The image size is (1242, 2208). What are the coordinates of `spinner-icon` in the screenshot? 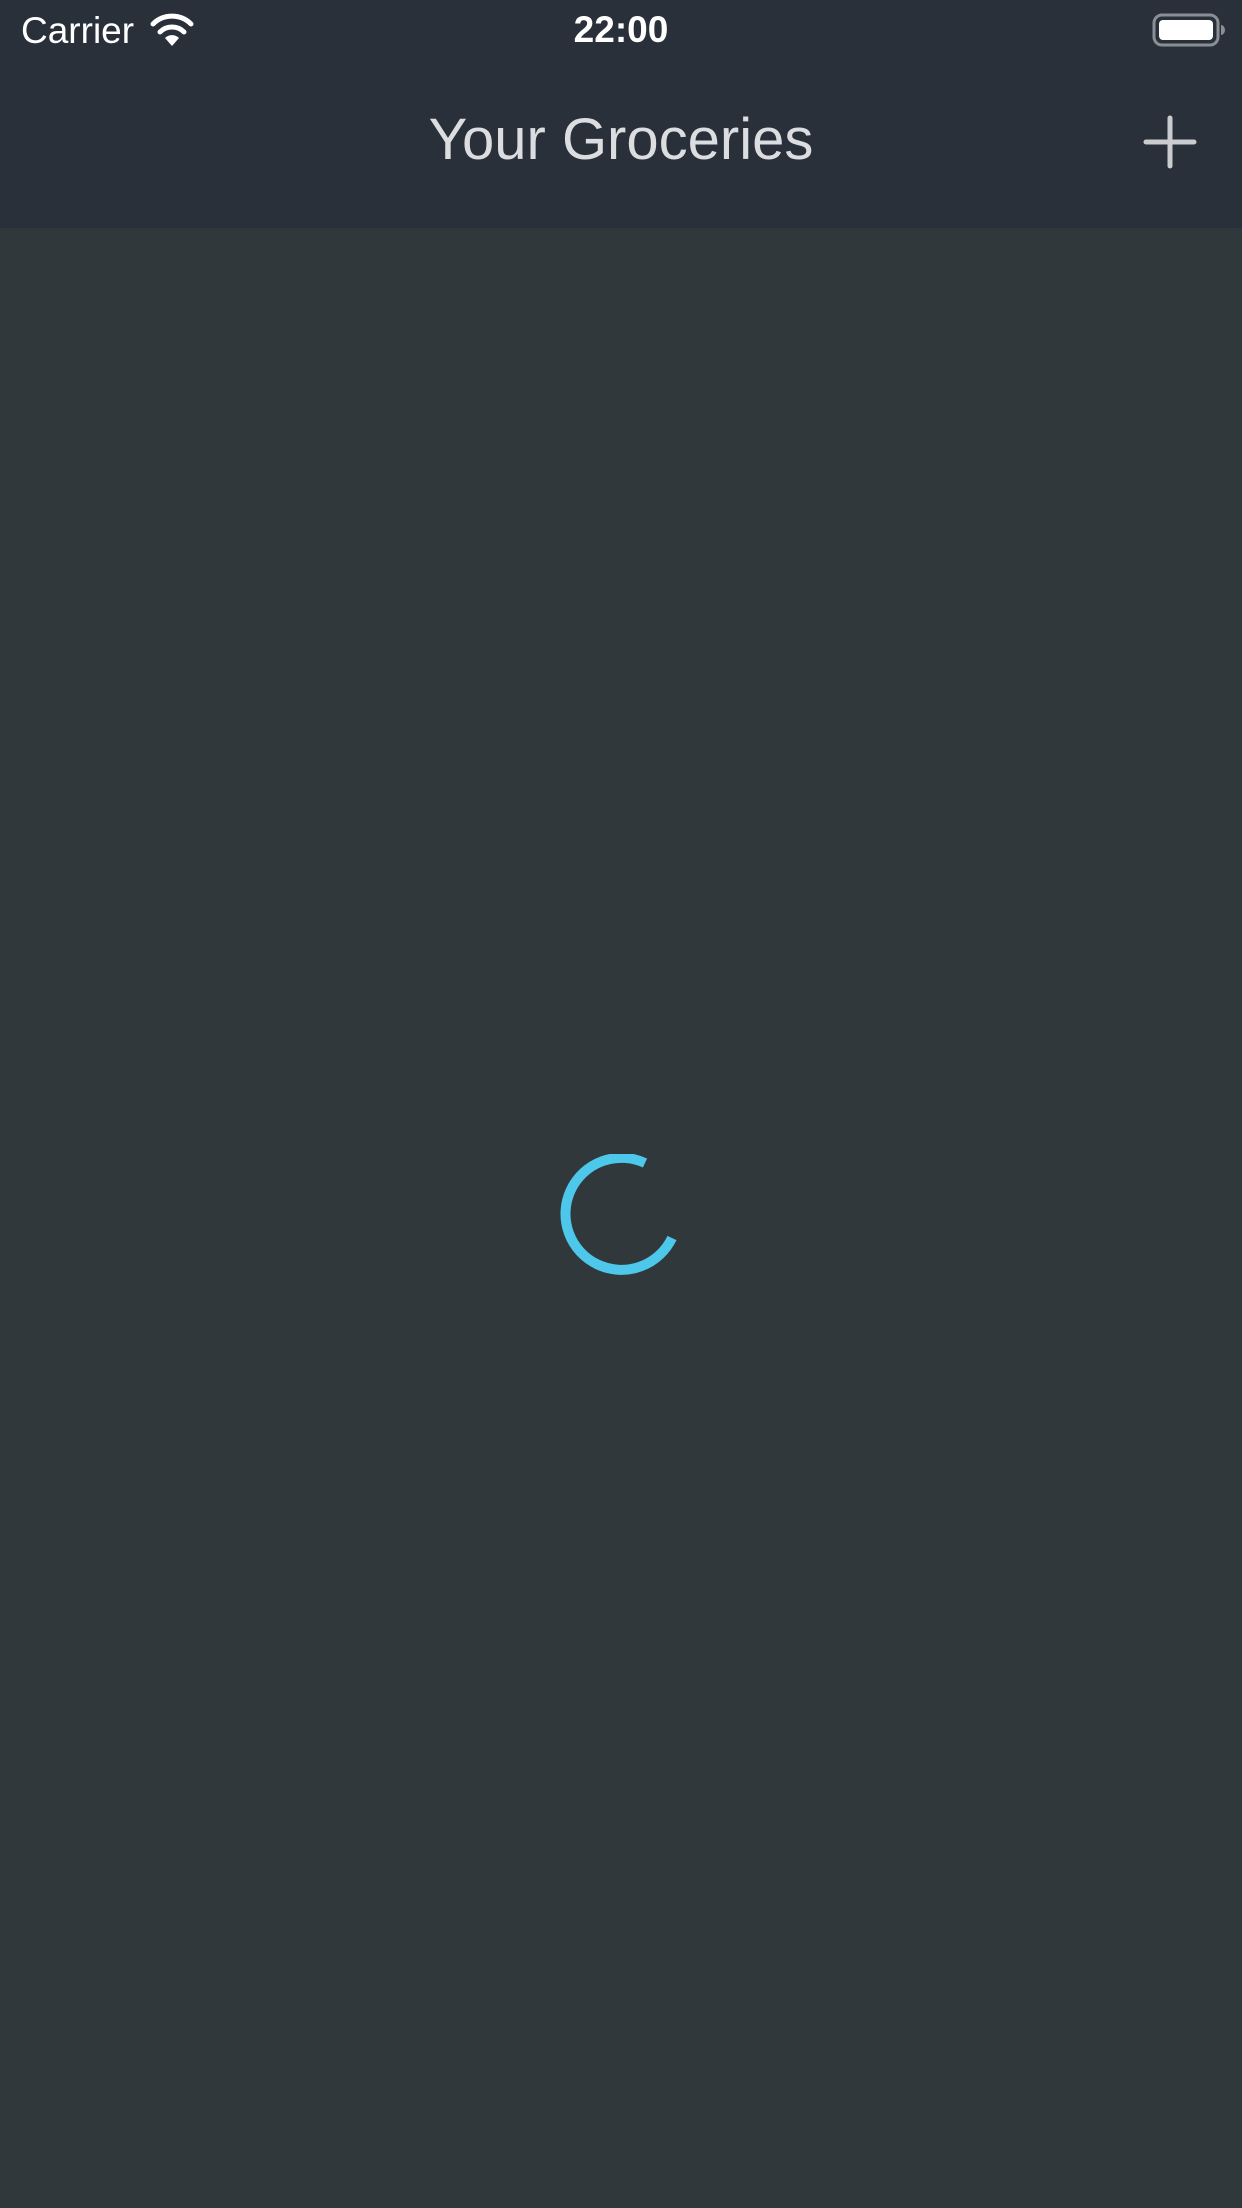 It's located at (620, 1215).